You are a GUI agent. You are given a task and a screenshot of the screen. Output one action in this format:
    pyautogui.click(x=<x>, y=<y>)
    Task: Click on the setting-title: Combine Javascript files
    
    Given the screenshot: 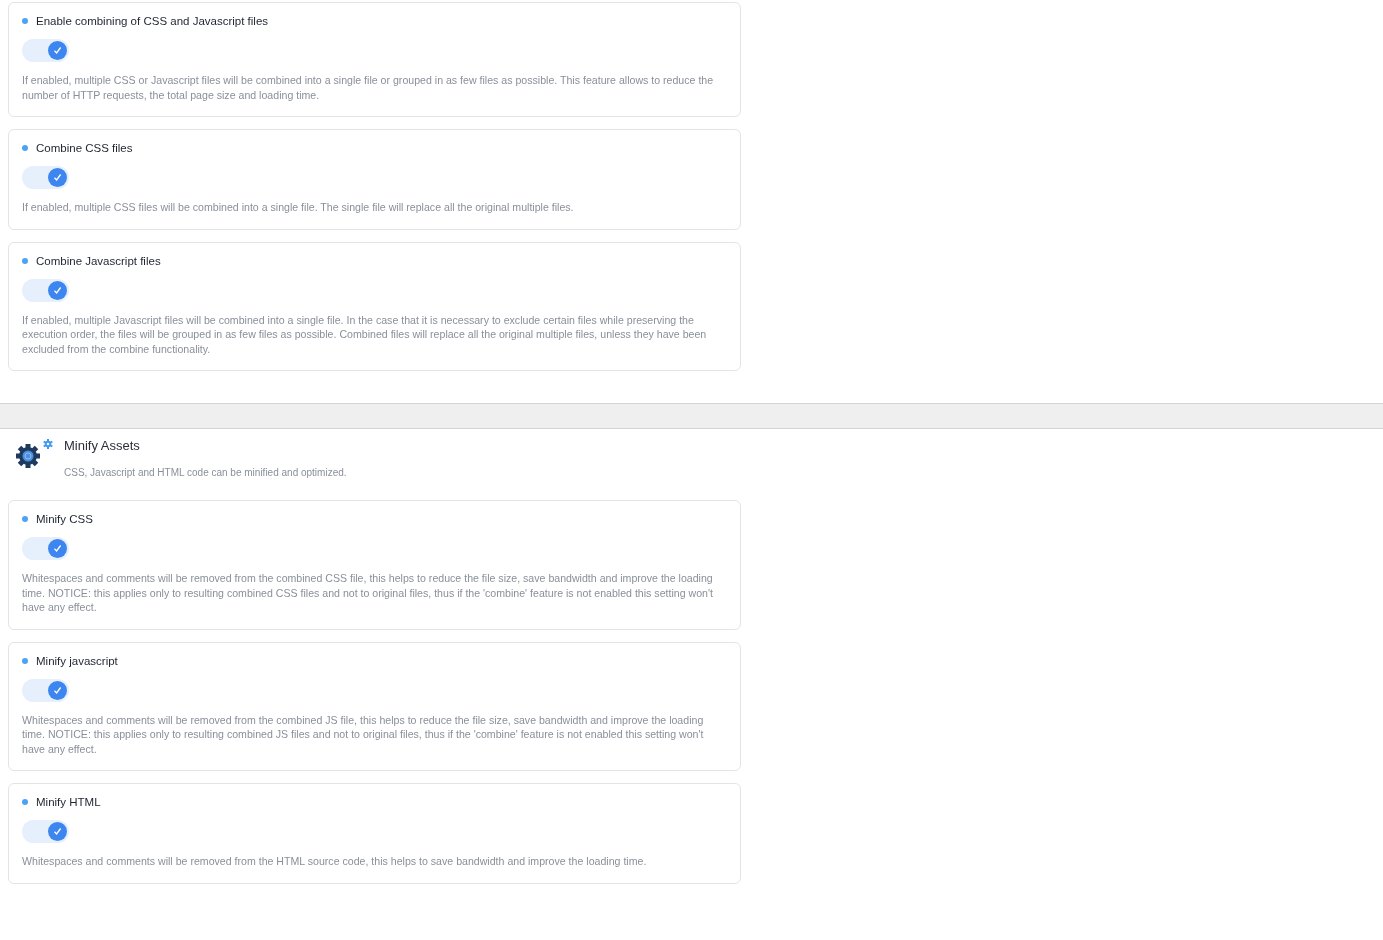 What is the action you would take?
    pyautogui.click(x=98, y=260)
    